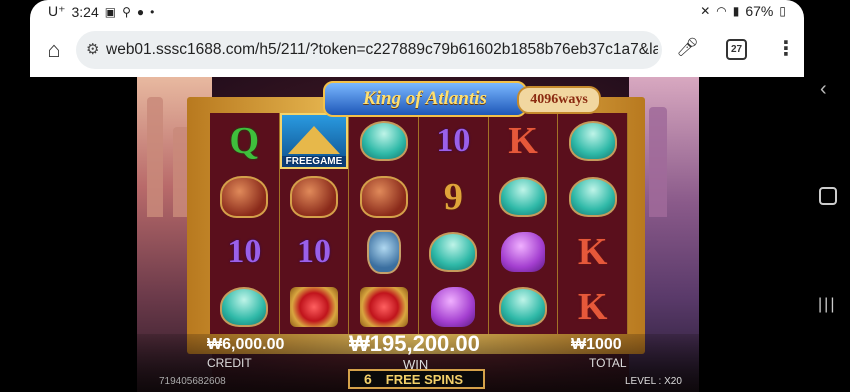 This screenshot has width=850, height=392. Describe the element at coordinates (736, 11) in the screenshot. I see `signal-icon: ▮` at that location.